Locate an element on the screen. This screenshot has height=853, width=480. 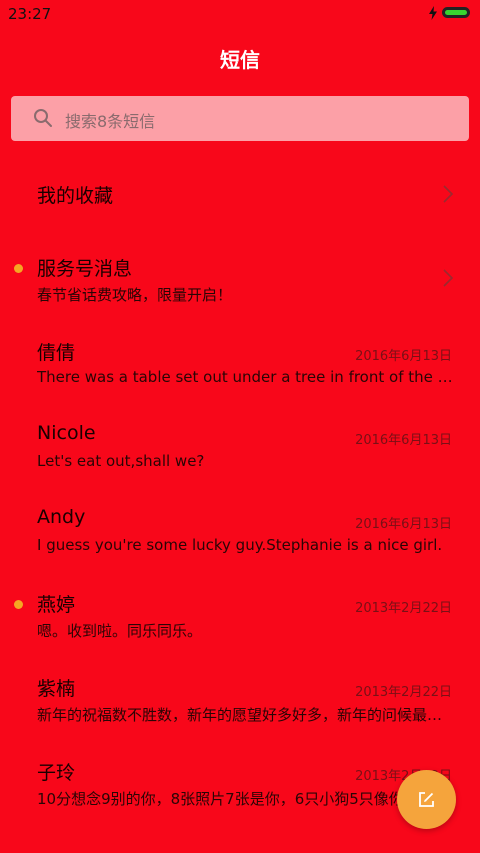
status-time: 23:27 is located at coordinates (30, 14).